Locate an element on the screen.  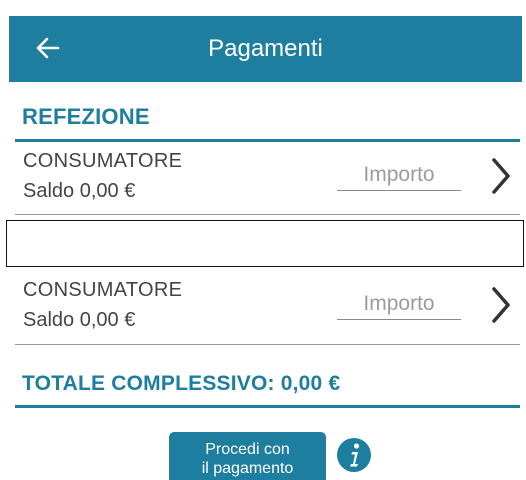
section-title: REFEZIONE is located at coordinates (86, 116).